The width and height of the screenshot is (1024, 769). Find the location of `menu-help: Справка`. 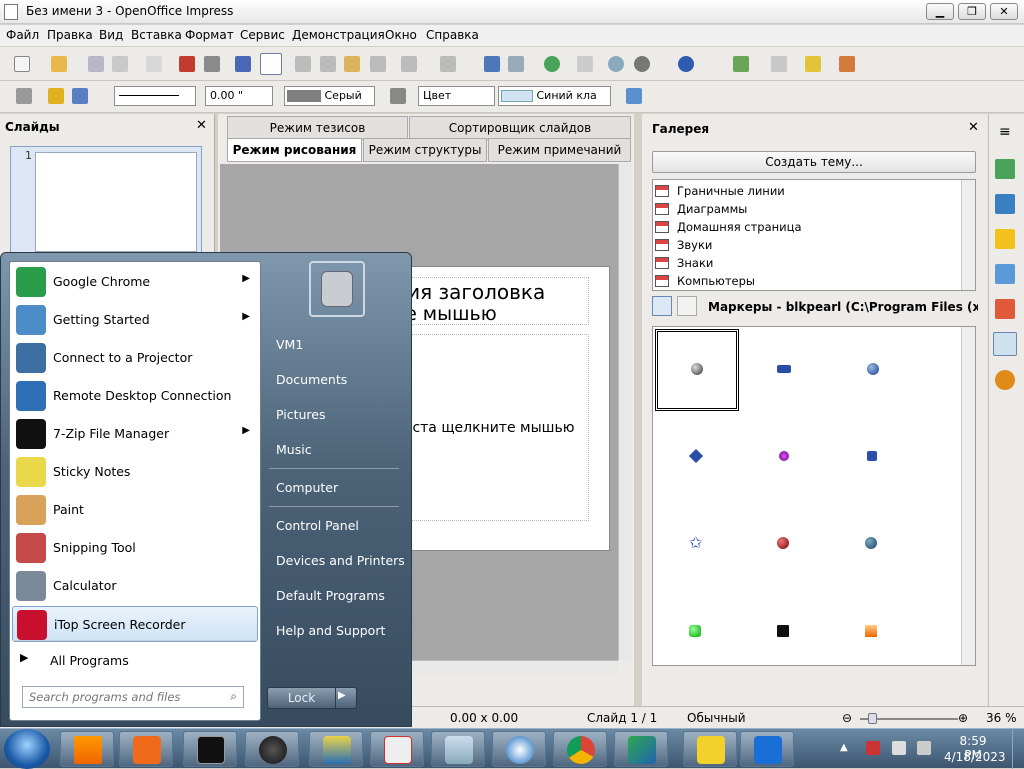

menu-help: Справка is located at coordinates (452, 35).